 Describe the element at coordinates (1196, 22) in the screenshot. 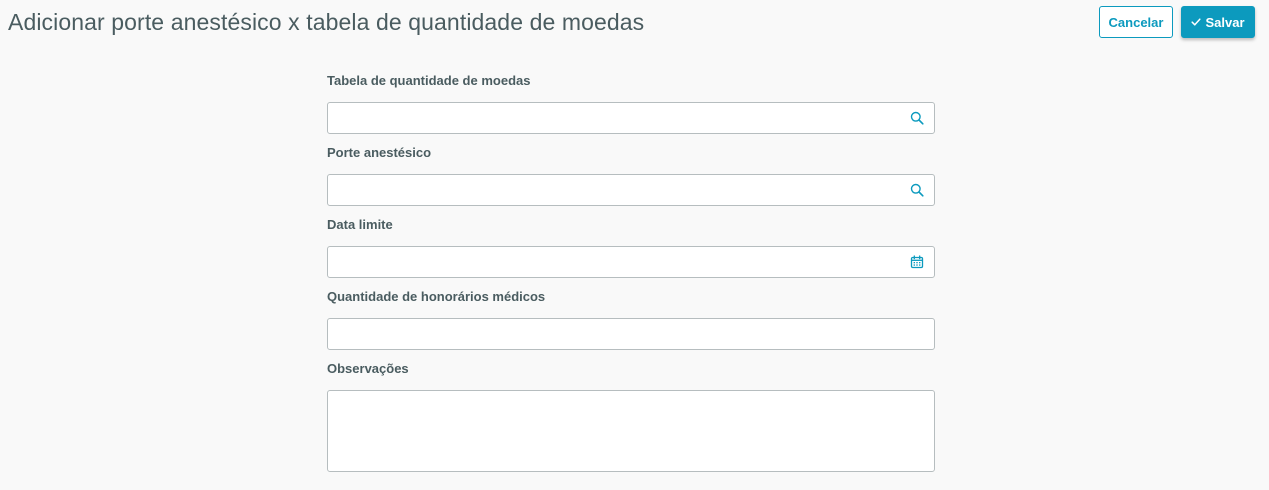

I see `check-icon` at that location.